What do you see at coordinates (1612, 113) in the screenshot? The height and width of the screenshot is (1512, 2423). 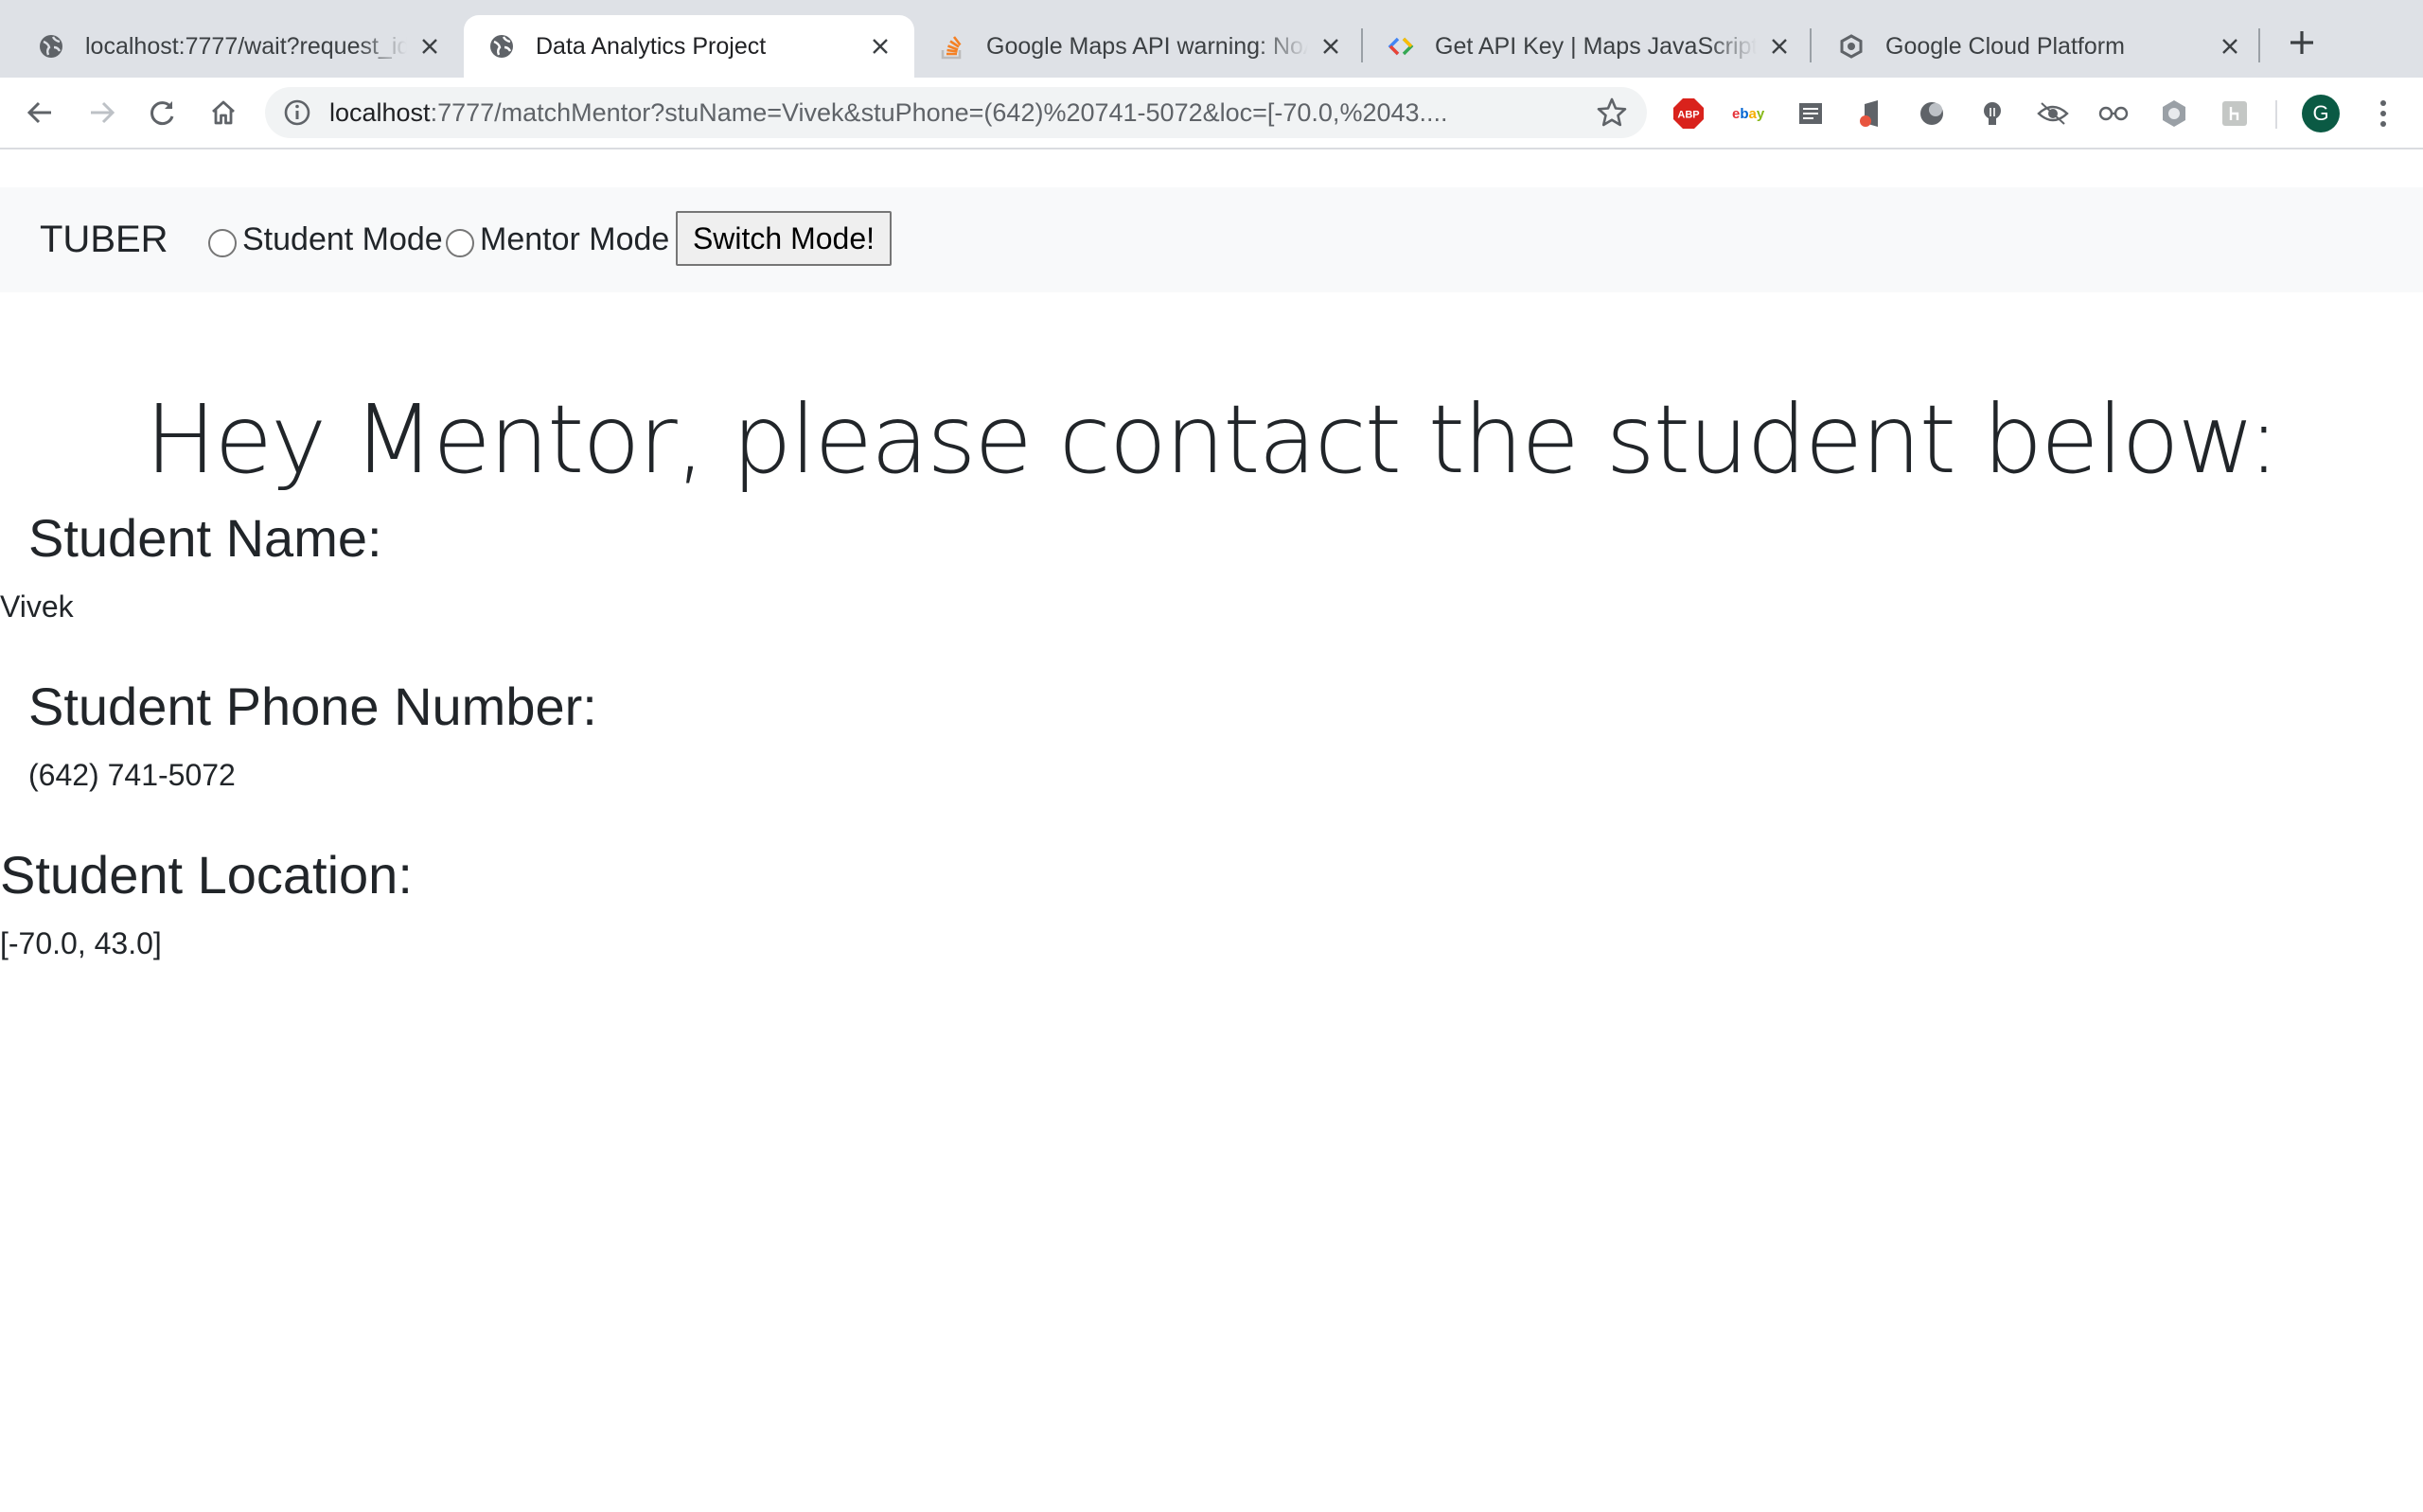 I see `bookmark-star-icon` at bounding box center [1612, 113].